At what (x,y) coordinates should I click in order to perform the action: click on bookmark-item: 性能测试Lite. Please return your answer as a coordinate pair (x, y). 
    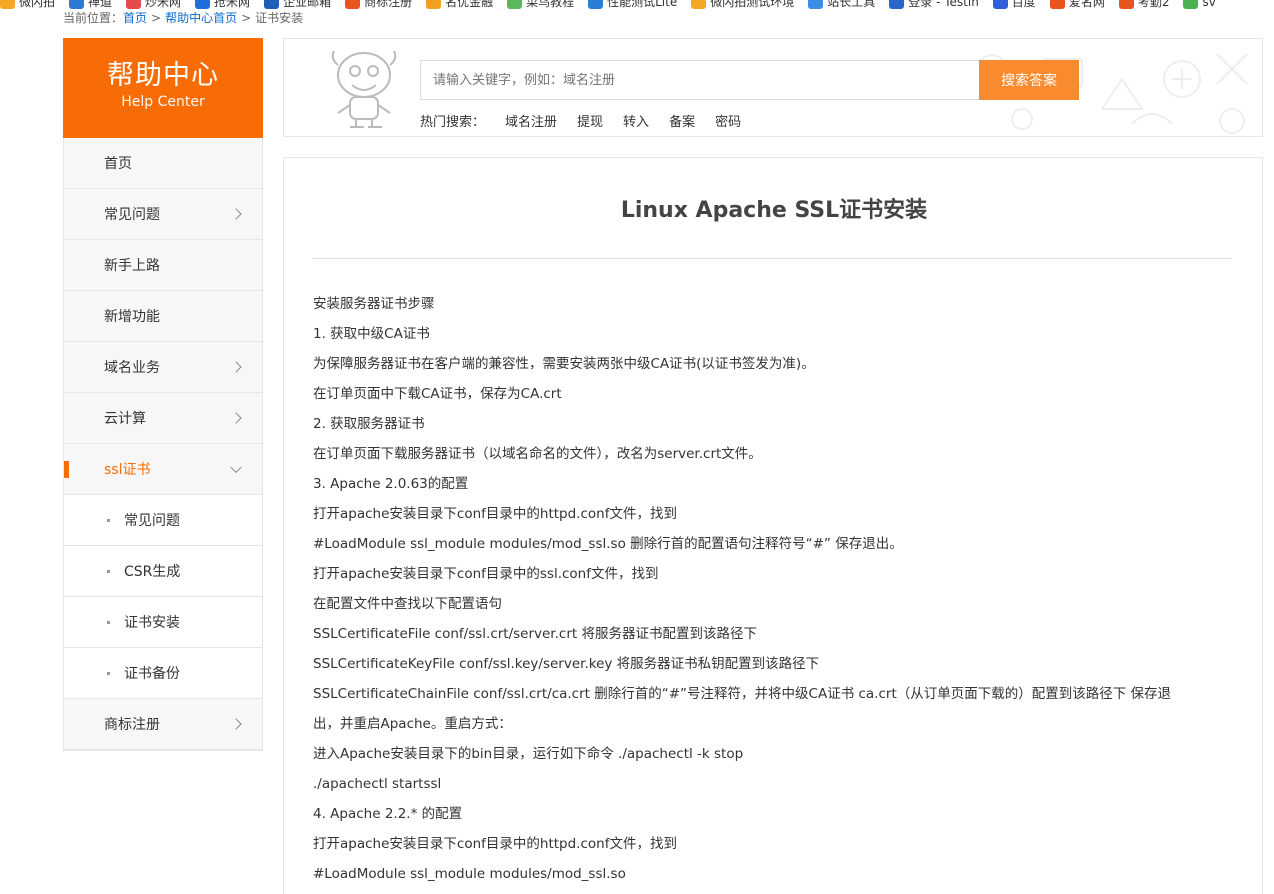
    Looking at the image, I should click on (632, 5).